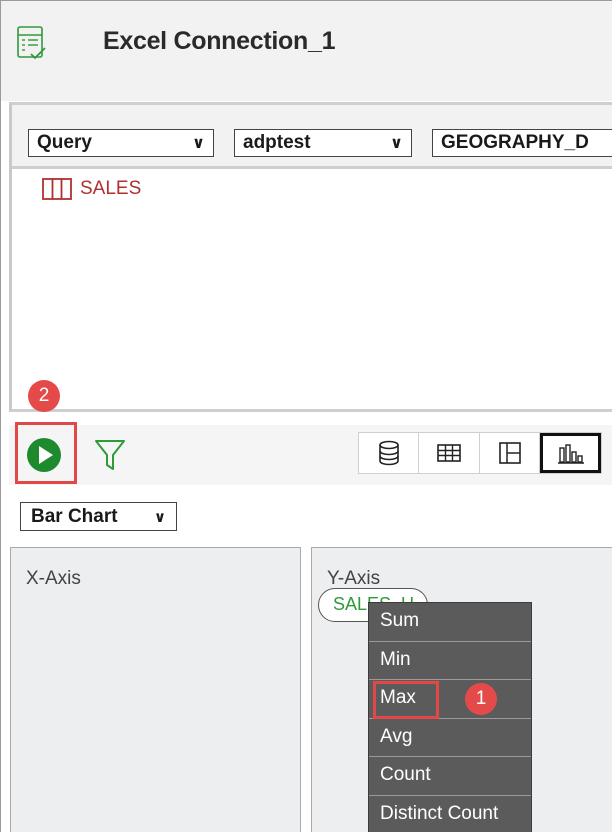 This screenshot has width=612, height=832. I want to click on query-type-select: Query ∨, so click(121, 143).